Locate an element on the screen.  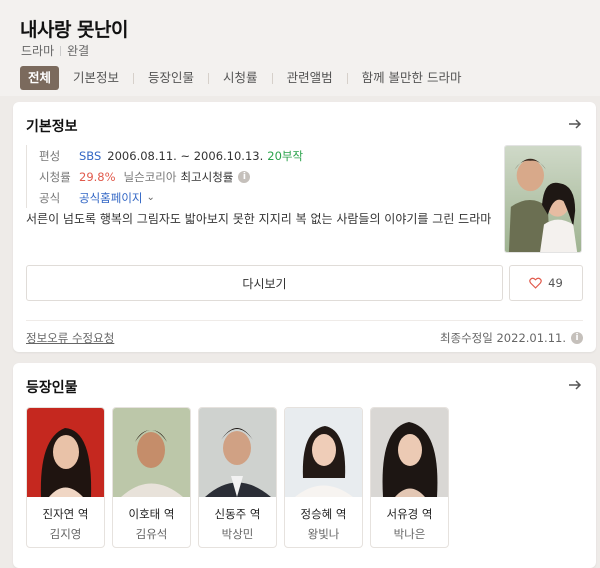
tab-cast: 등장인물 is located at coordinates (171, 78).